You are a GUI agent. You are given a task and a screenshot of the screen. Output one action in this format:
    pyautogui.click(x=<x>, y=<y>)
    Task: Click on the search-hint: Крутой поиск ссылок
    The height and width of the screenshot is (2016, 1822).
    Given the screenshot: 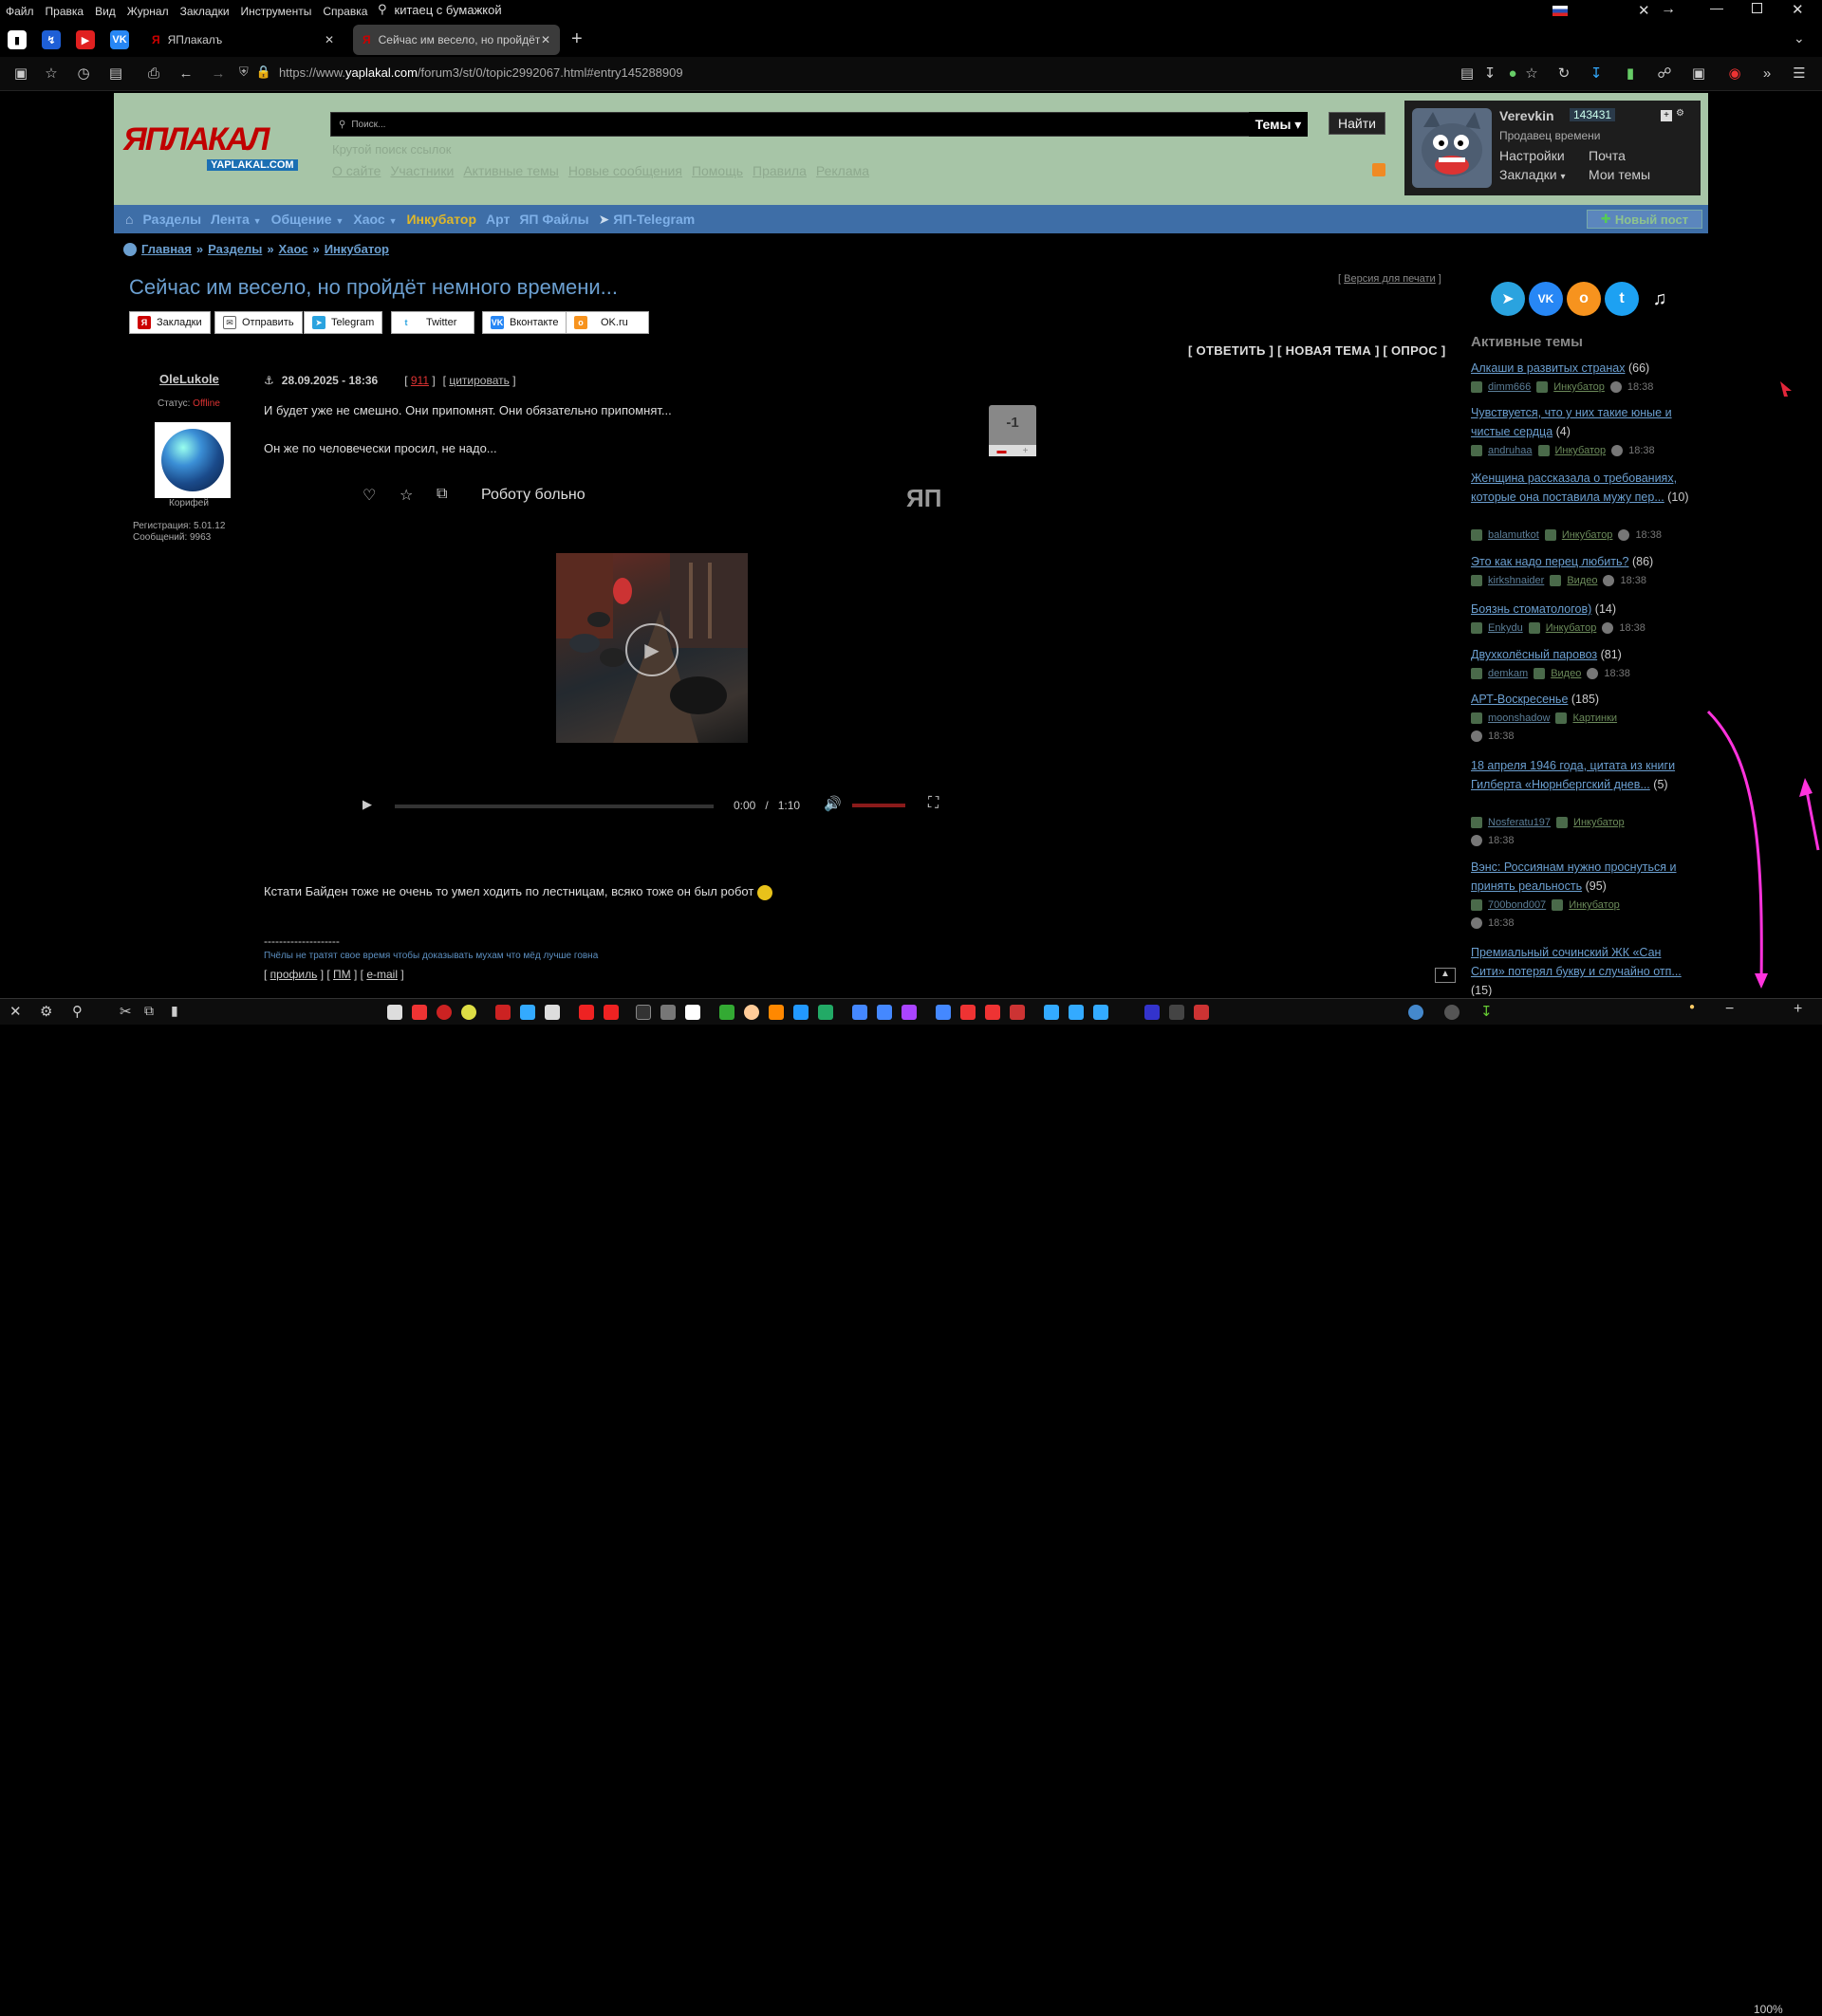 What is the action you would take?
    pyautogui.click(x=391, y=149)
    